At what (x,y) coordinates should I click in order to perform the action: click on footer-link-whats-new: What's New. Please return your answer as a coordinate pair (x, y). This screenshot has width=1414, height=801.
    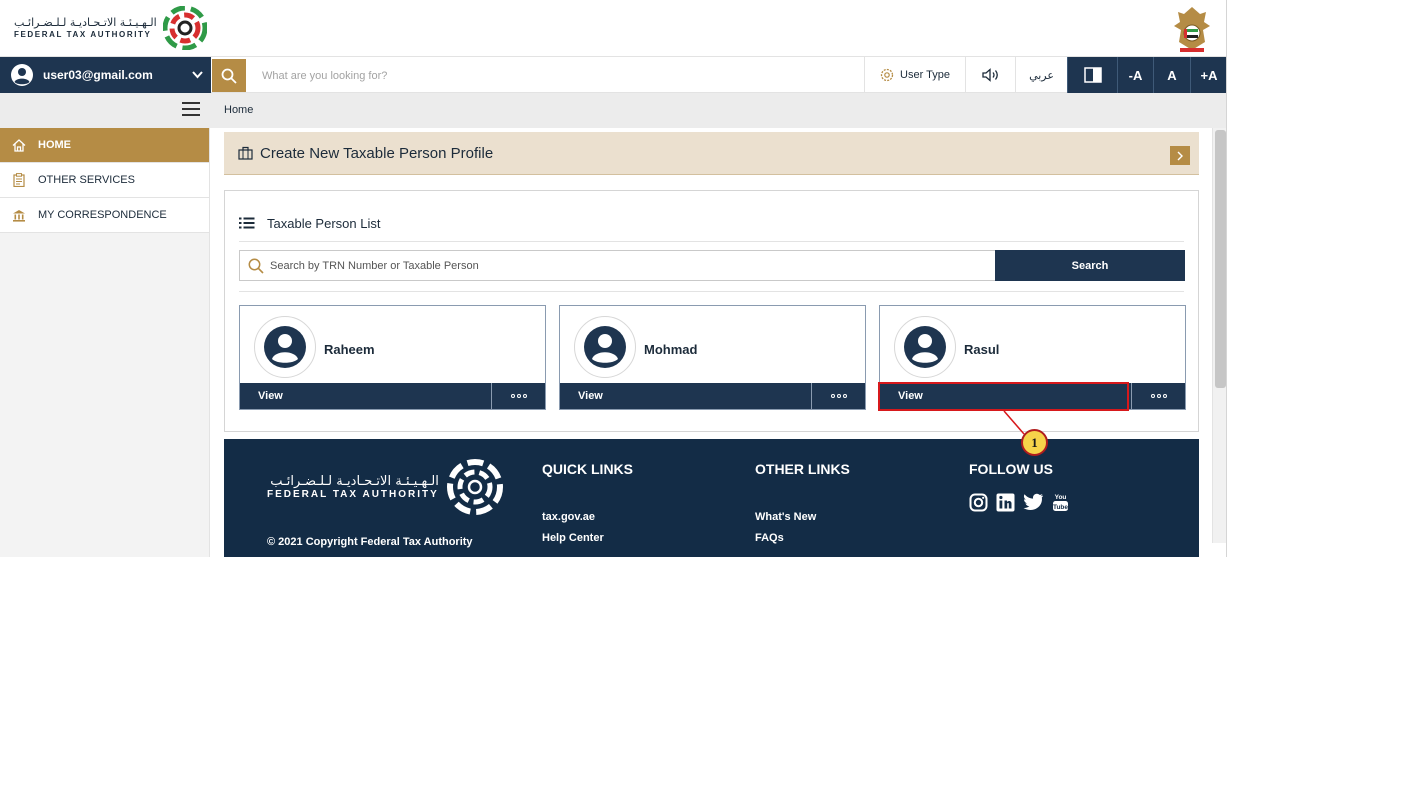
    Looking at the image, I should click on (785, 517).